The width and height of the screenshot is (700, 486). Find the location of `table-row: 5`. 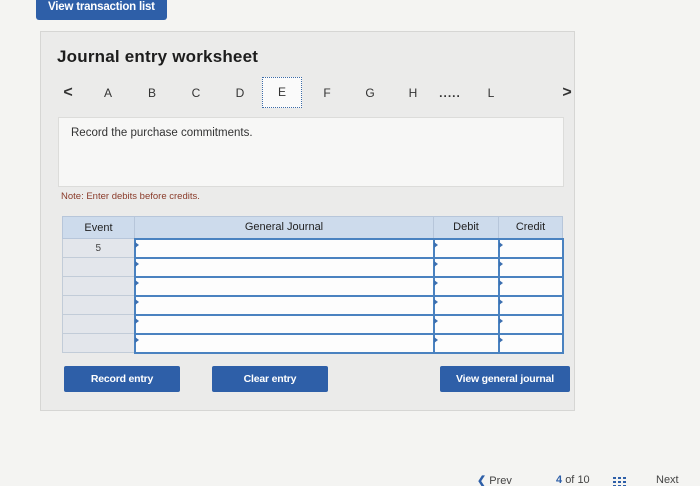

table-row: 5 is located at coordinates (313, 248).